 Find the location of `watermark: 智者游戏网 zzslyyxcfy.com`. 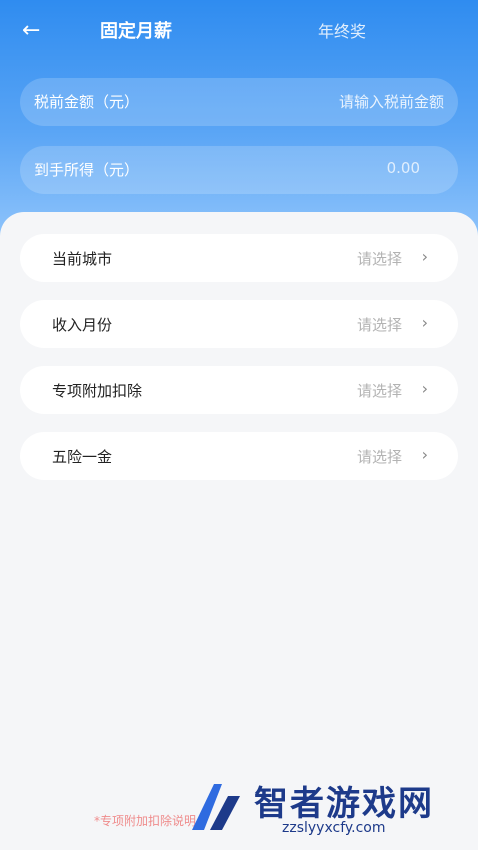

watermark: 智者游戏网 zzslyyxcfy.com is located at coordinates (325, 809).